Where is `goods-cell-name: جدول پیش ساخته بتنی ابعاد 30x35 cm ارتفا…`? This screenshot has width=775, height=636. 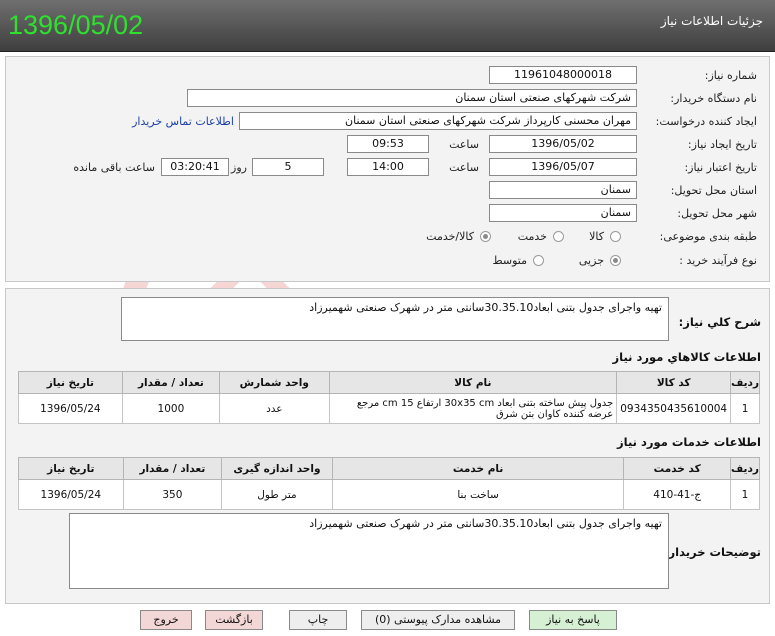
goods-cell-name: جدول پیش ساخته بتنی ابعاد 30x35 cm ارتفا… is located at coordinates (473, 408).